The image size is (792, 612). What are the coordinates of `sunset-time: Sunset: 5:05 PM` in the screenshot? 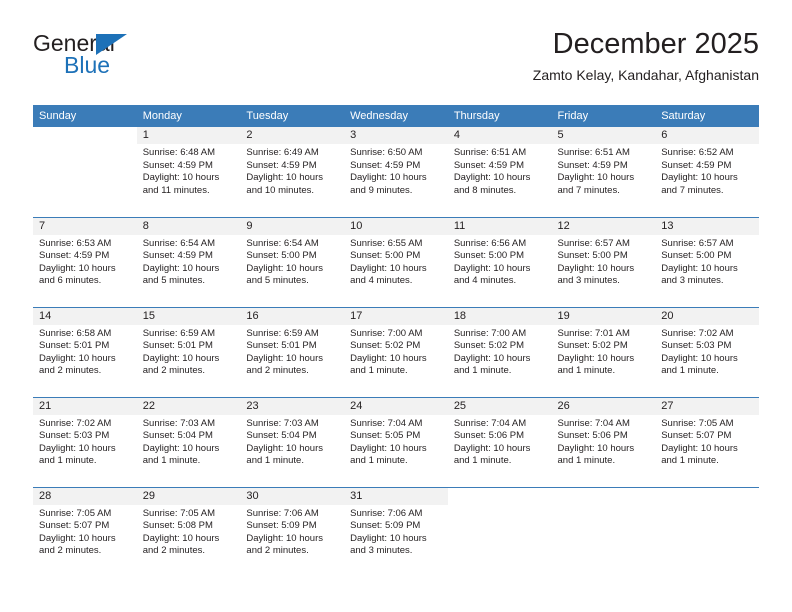 It's located at (385, 436).